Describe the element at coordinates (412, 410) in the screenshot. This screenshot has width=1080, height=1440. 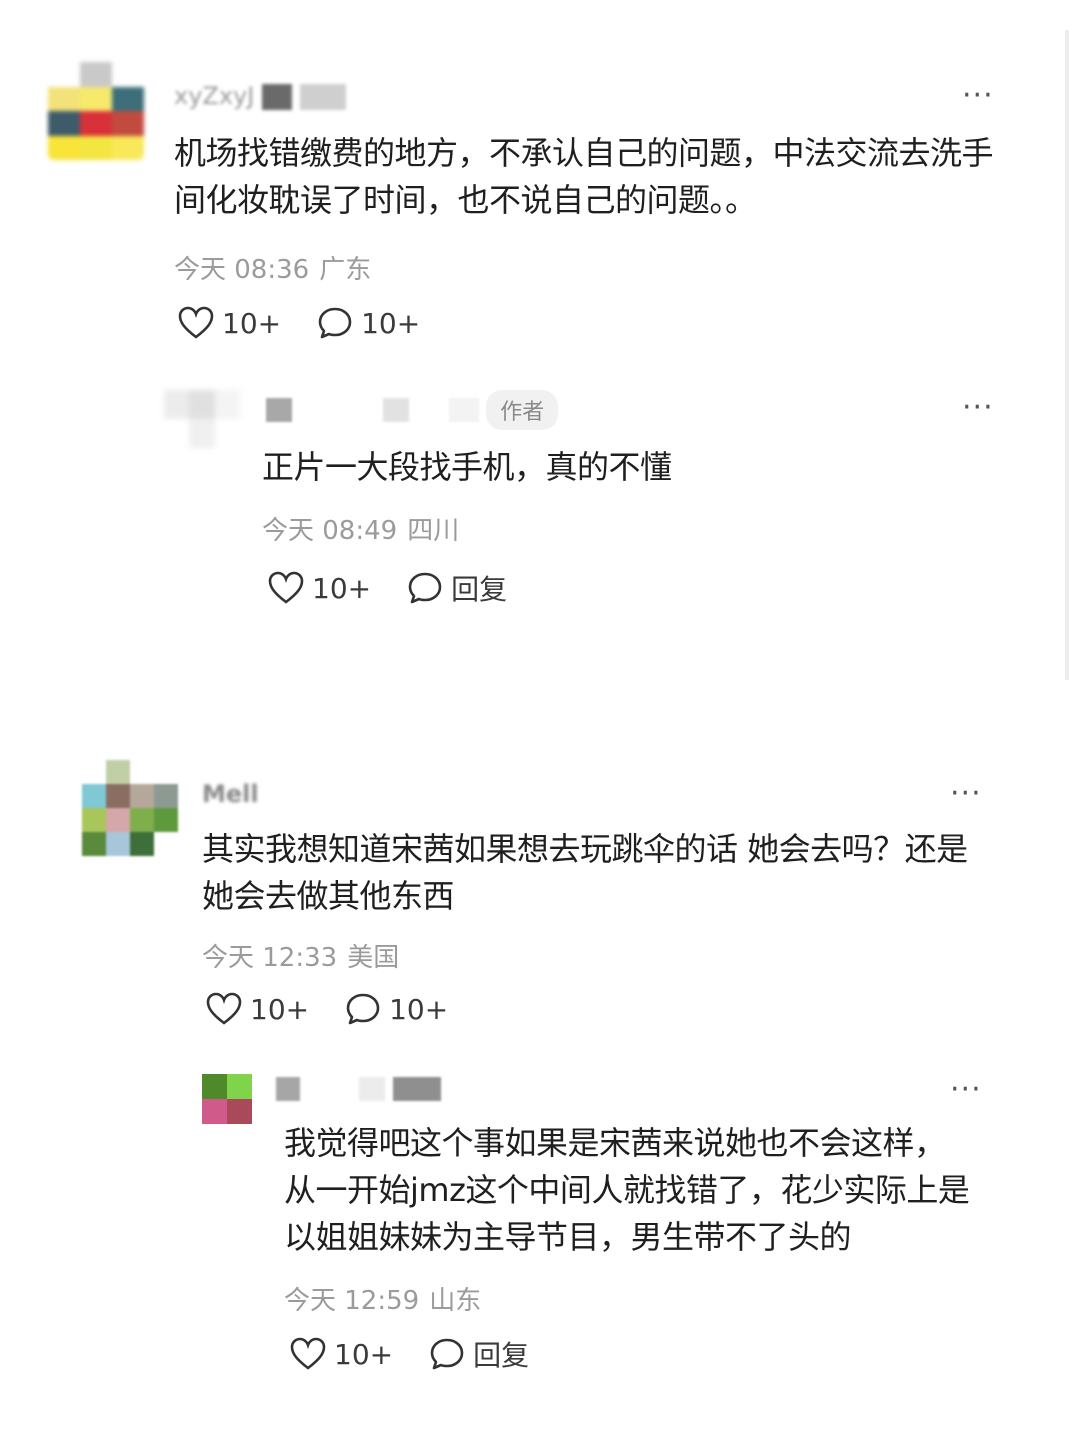
I see `username: 作者` at that location.